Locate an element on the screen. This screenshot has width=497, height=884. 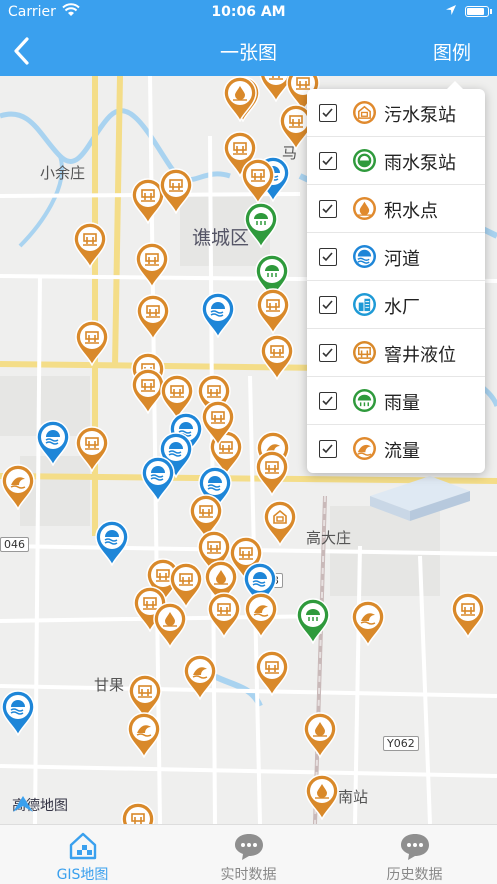
map-label: 小余庄 is located at coordinates (63, 173).